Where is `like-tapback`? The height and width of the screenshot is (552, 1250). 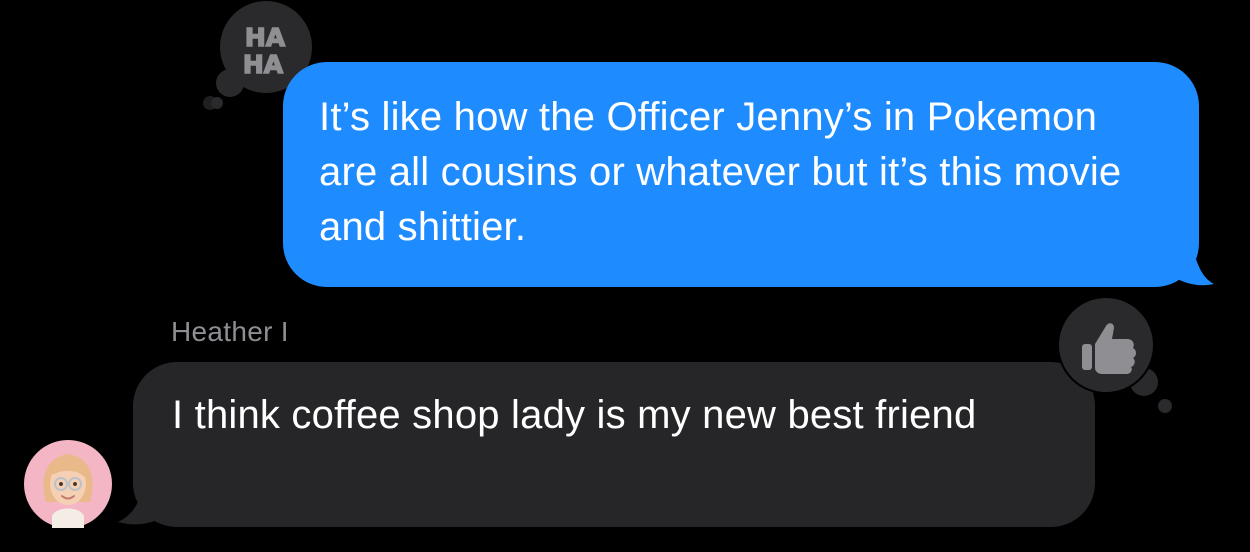
like-tapback is located at coordinates (1119, 356).